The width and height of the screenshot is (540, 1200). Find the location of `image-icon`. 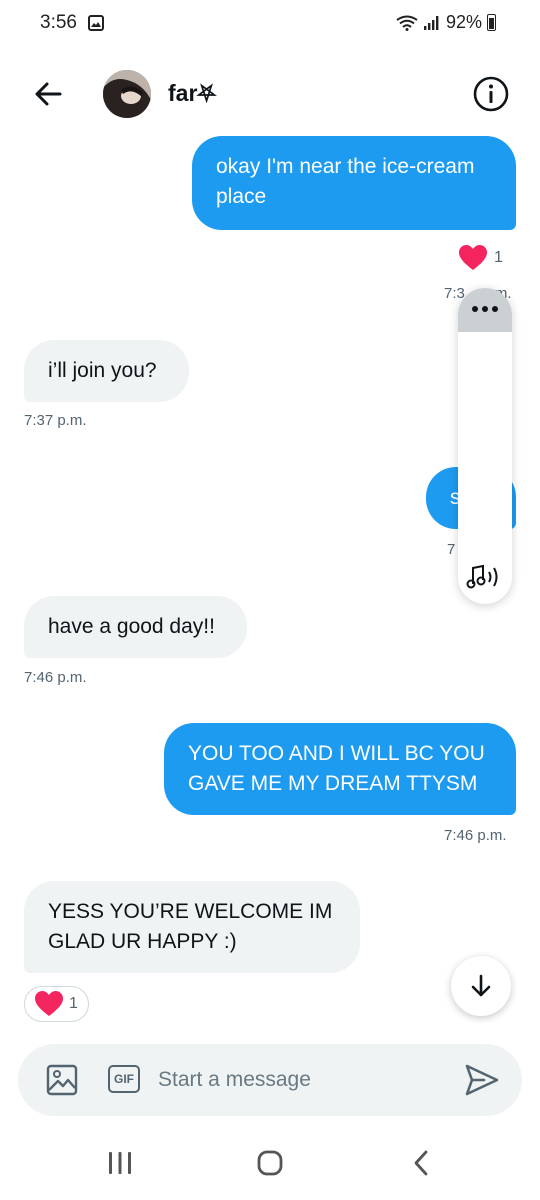

image-icon is located at coordinates (62, 1080).